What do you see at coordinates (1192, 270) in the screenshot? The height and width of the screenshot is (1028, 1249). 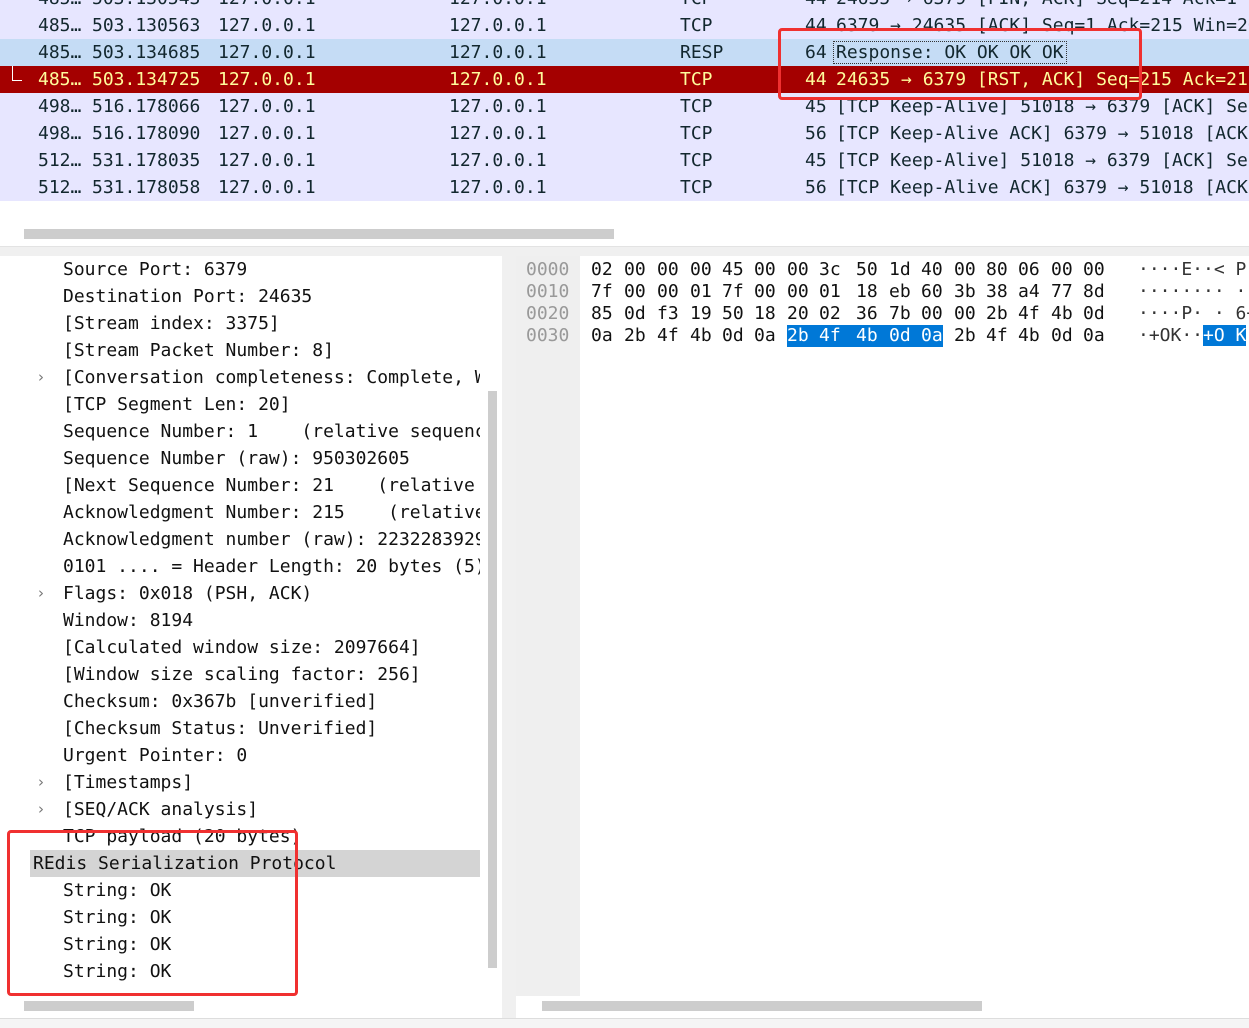 I see `ascii-dump: ····E··< P` at bounding box center [1192, 270].